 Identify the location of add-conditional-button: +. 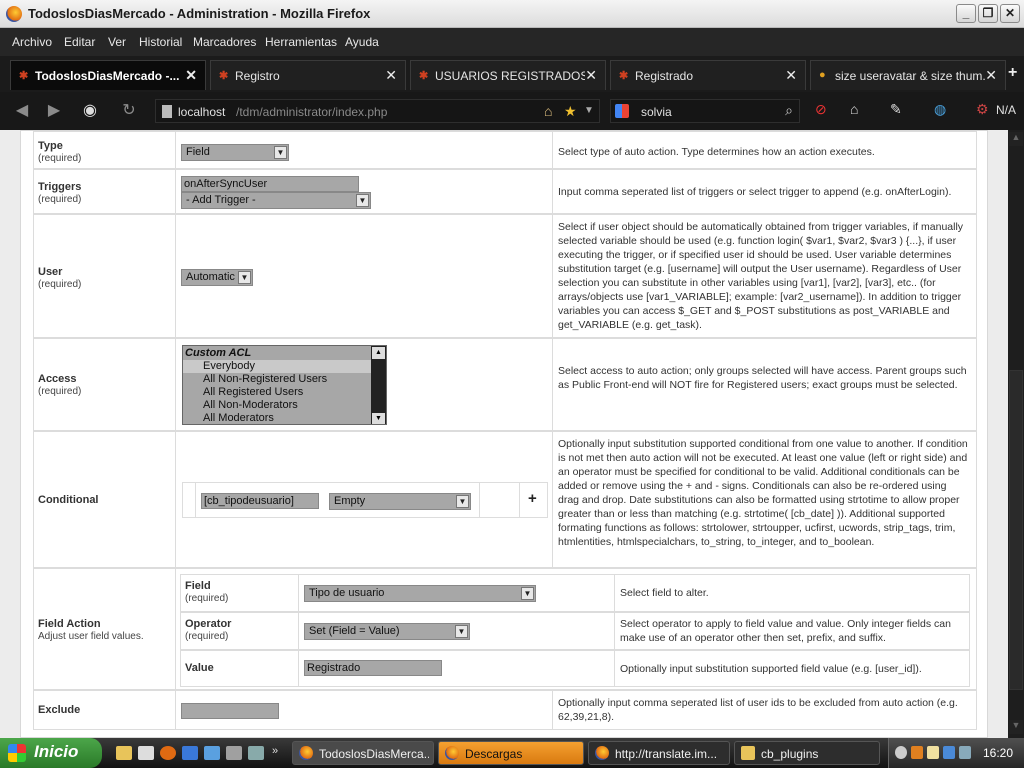
(532, 498).